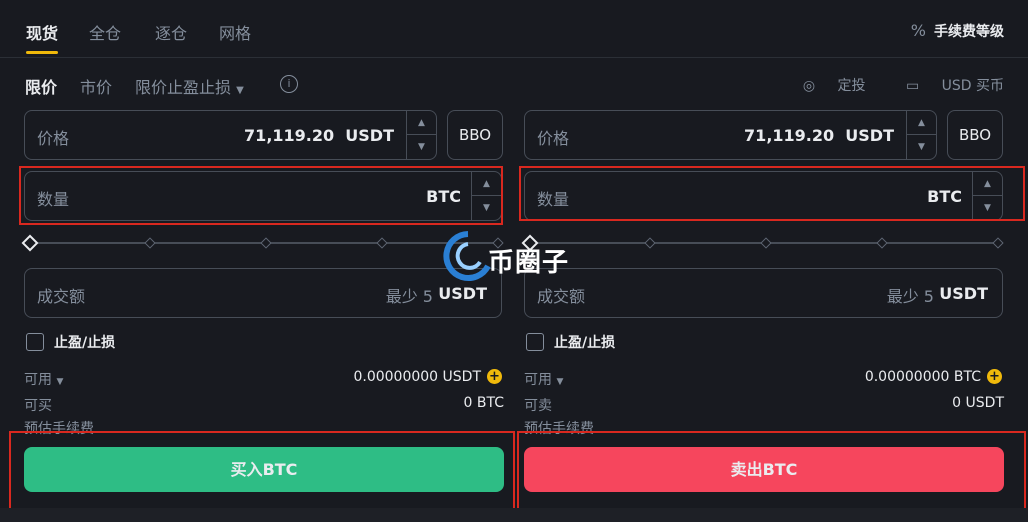  What do you see at coordinates (963, 293) in the screenshot?
I see `sell-total-unit: USDT` at bounding box center [963, 293].